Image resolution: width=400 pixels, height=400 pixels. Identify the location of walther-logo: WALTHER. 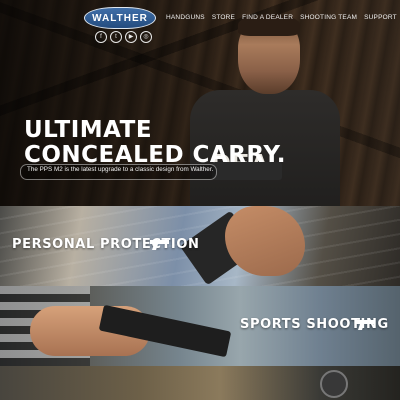
(120, 18).